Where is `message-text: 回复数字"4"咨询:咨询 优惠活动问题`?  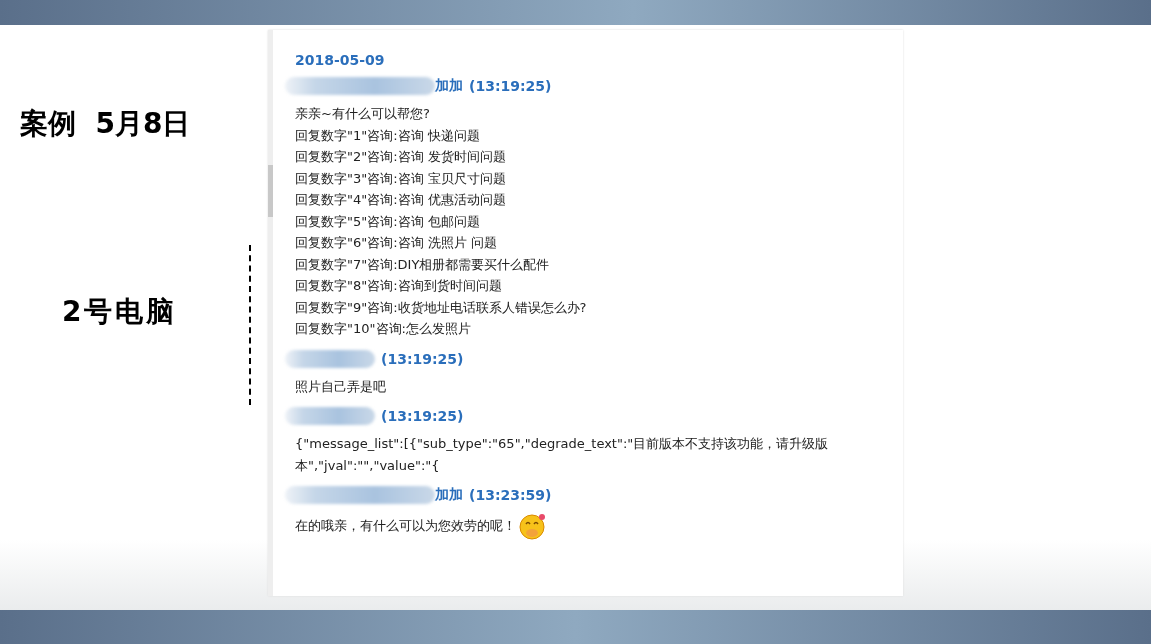 message-text: 回复数字"4"咨询:咨询 优惠活动问题 is located at coordinates (401, 200).